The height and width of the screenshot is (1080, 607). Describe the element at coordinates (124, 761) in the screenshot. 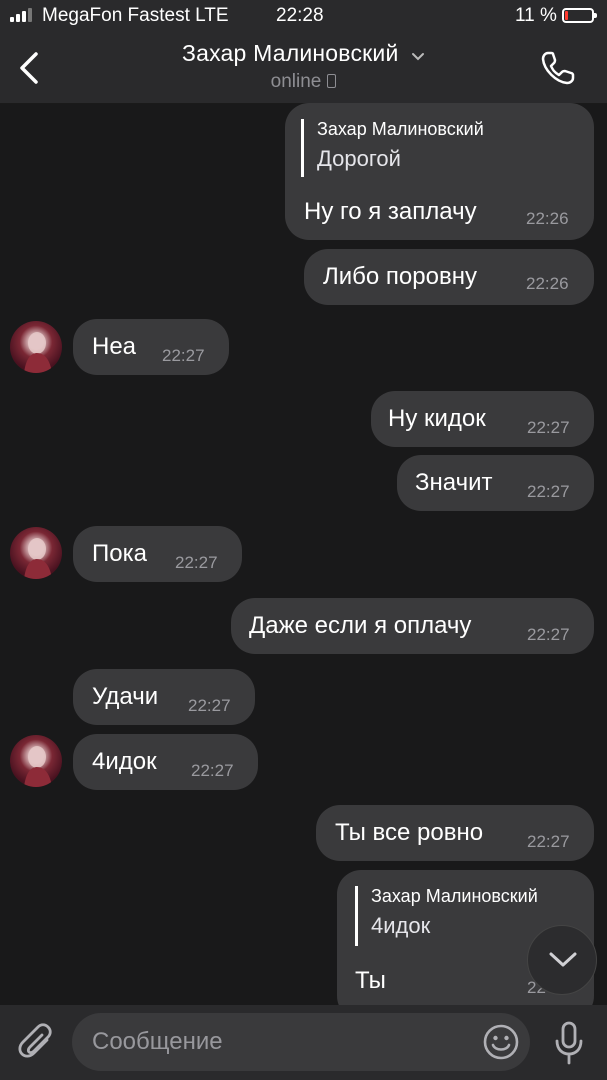

I see `message-text: 4идок` at that location.